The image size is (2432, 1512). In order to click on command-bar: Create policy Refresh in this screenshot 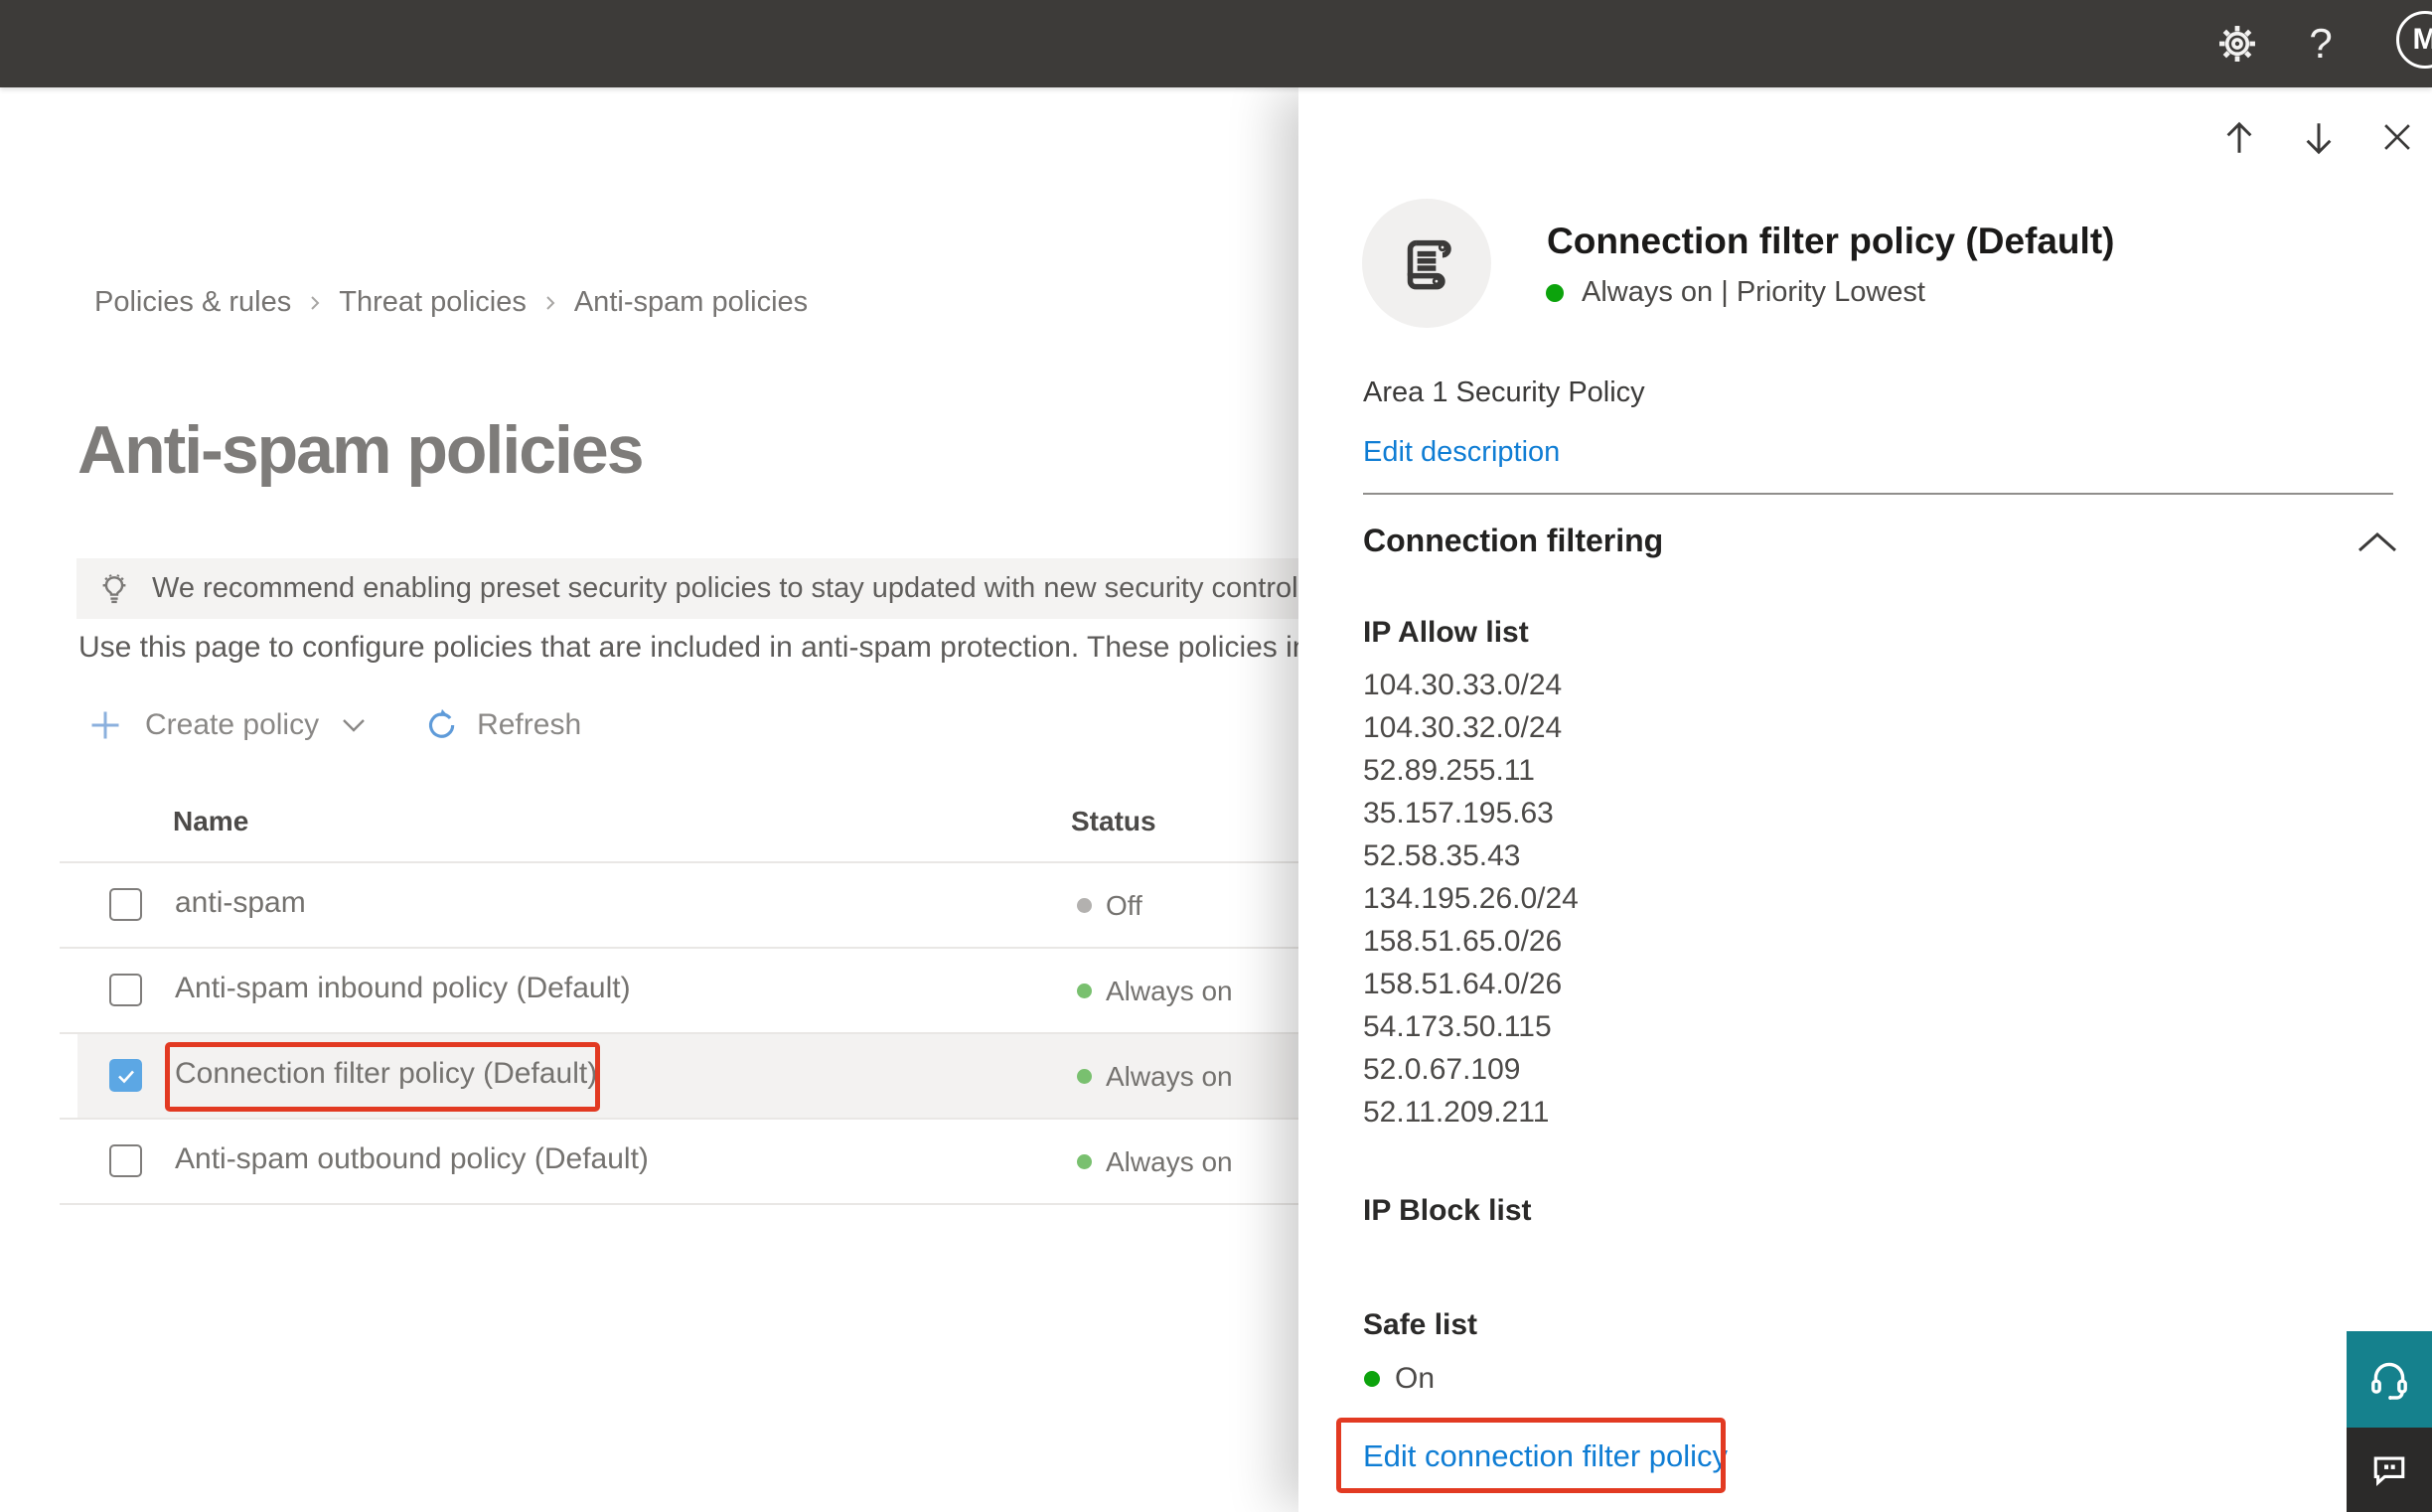, I will do `click(334, 725)`.